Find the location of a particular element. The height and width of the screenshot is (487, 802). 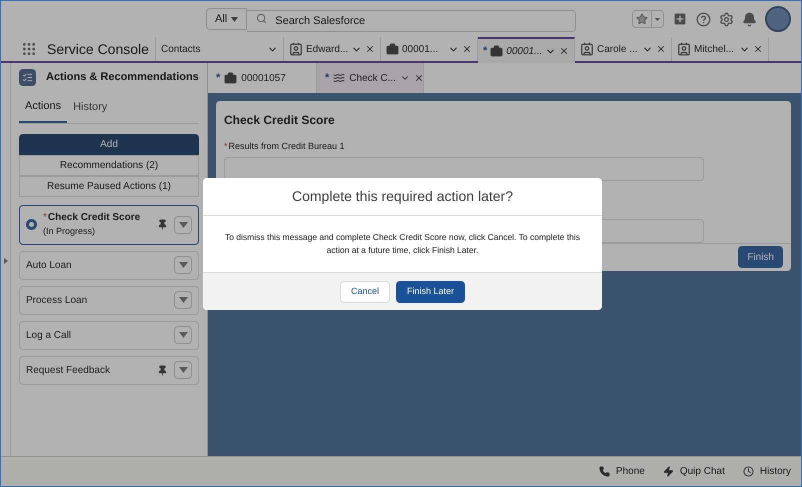

star-icon is located at coordinates (642, 19).